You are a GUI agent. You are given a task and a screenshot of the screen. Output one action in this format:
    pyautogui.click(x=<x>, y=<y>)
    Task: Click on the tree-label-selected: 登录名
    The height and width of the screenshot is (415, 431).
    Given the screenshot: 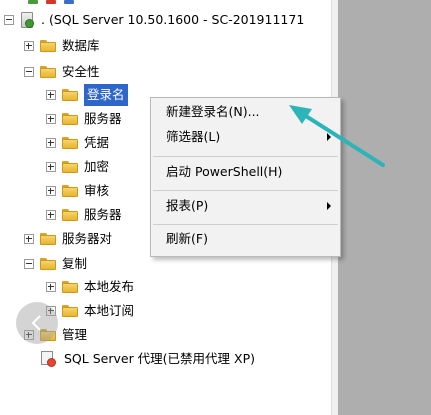 What is the action you would take?
    pyautogui.click(x=106, y=95)
    